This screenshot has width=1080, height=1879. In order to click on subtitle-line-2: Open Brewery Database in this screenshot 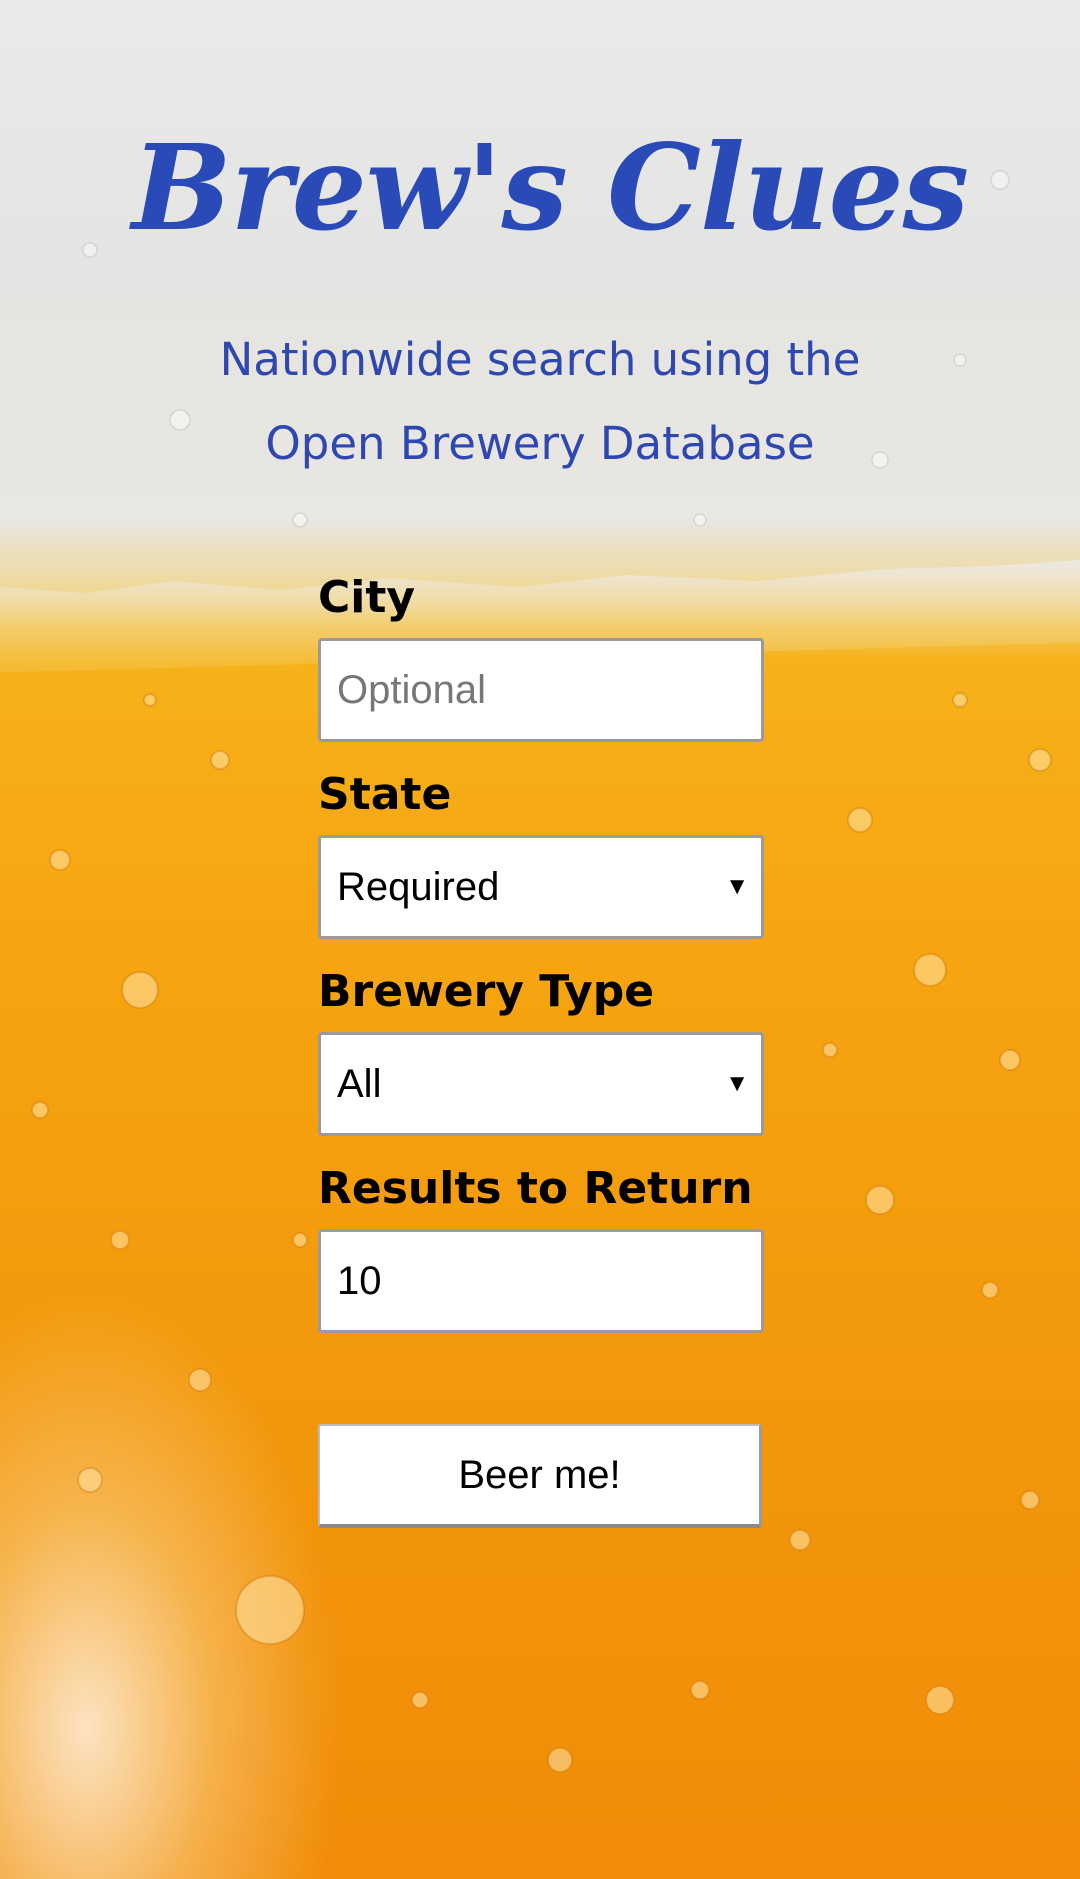, I will do `click(540, 443)`.